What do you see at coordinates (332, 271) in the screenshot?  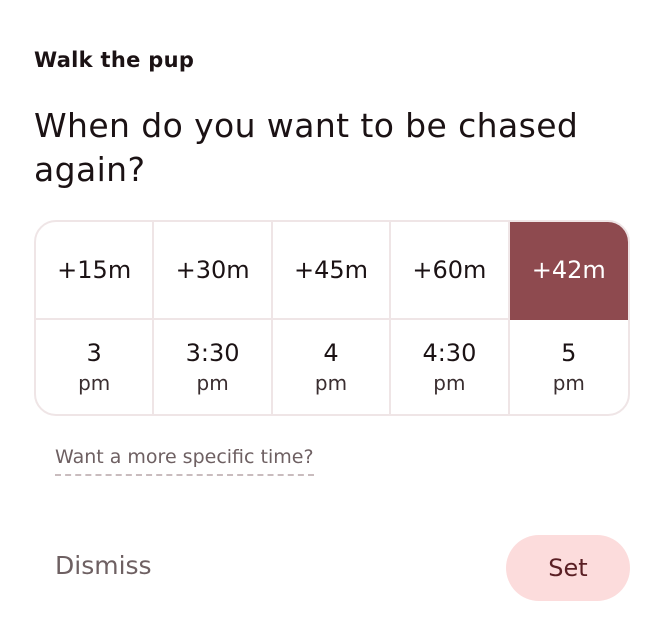 I see `offset-option-45m: +45m` at bounding box center [332, 271].